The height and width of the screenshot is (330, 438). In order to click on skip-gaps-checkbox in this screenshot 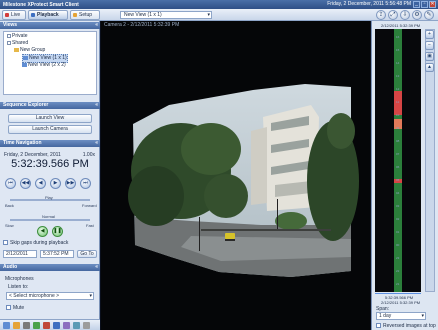, I will do `click(5, 243)`.